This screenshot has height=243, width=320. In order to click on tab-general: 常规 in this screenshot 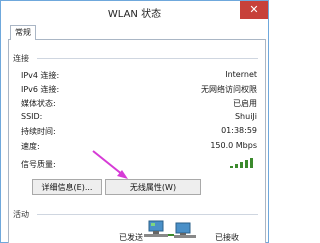, I will do `click(23, 32)`.